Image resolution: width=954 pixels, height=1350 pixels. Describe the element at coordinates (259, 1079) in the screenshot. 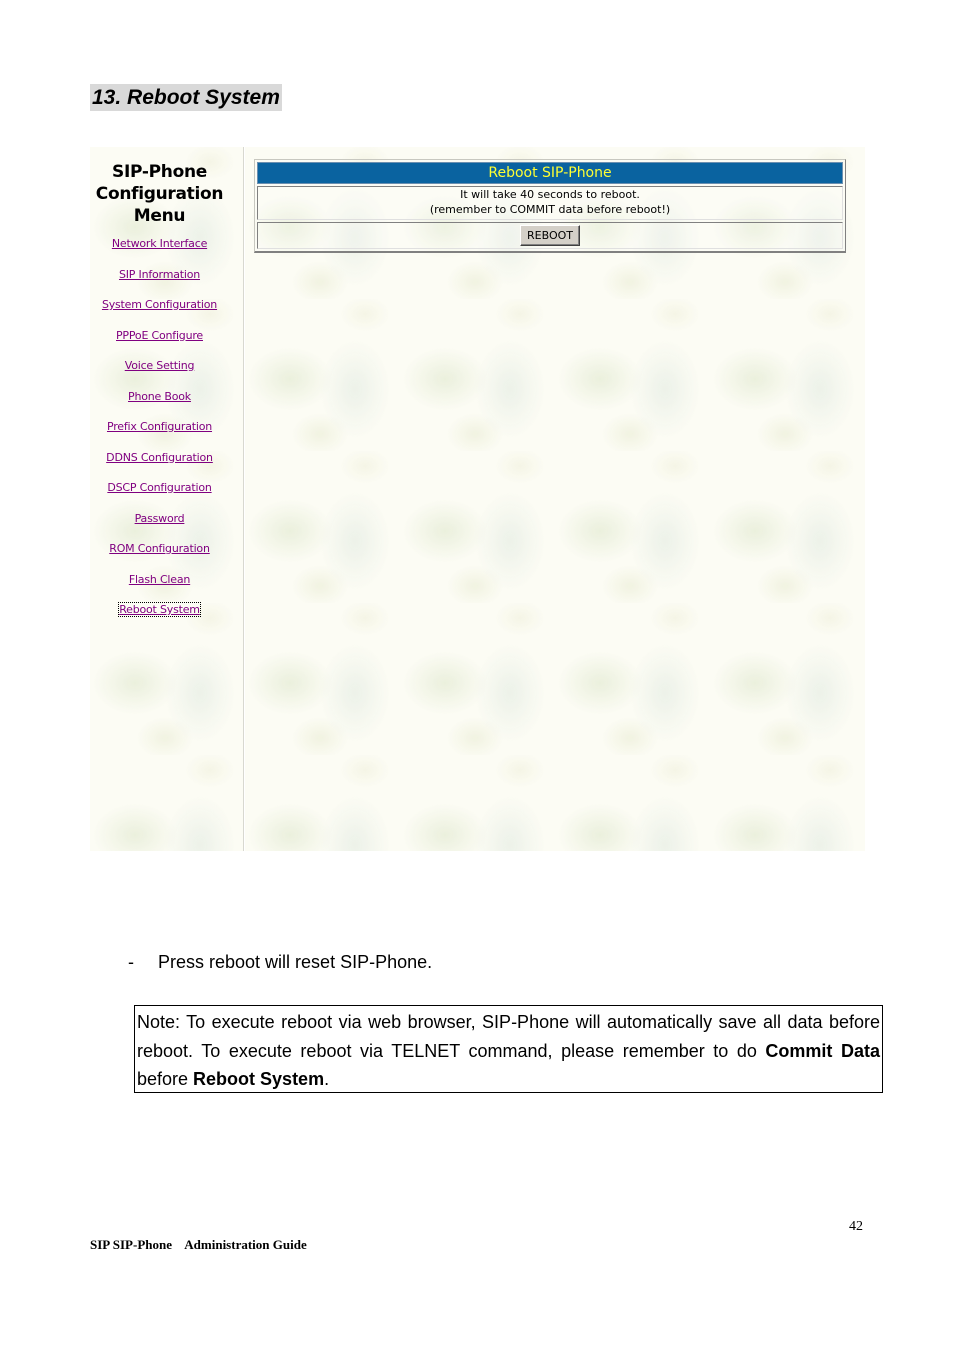

I see `note-bold-reboot-system: Reboot System` at that location.